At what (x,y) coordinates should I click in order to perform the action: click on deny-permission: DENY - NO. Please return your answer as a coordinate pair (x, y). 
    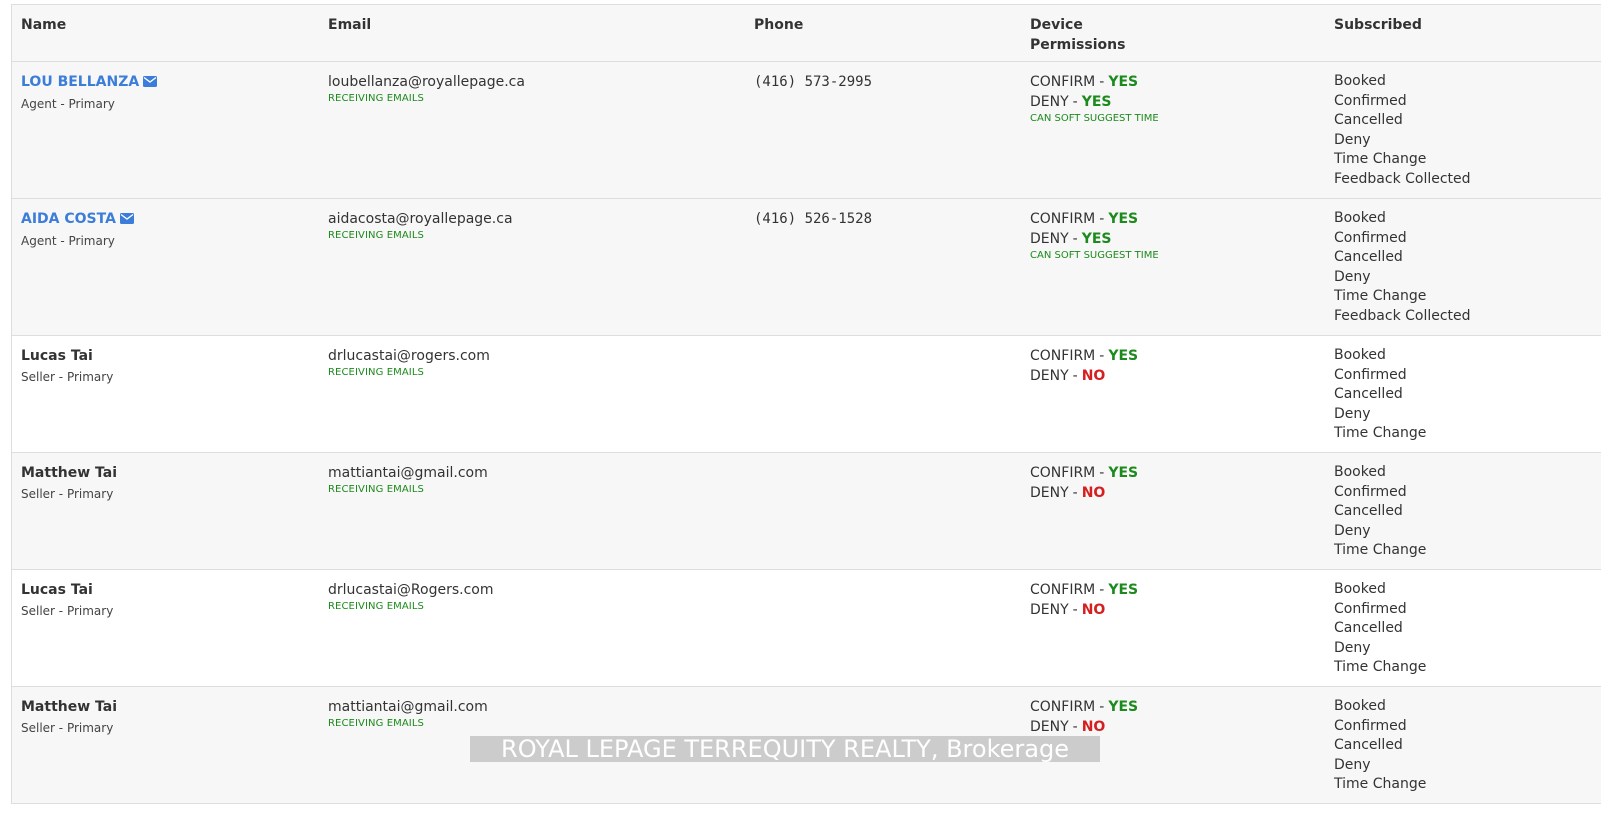
    Looking at the image, I should click on (1180, 727).